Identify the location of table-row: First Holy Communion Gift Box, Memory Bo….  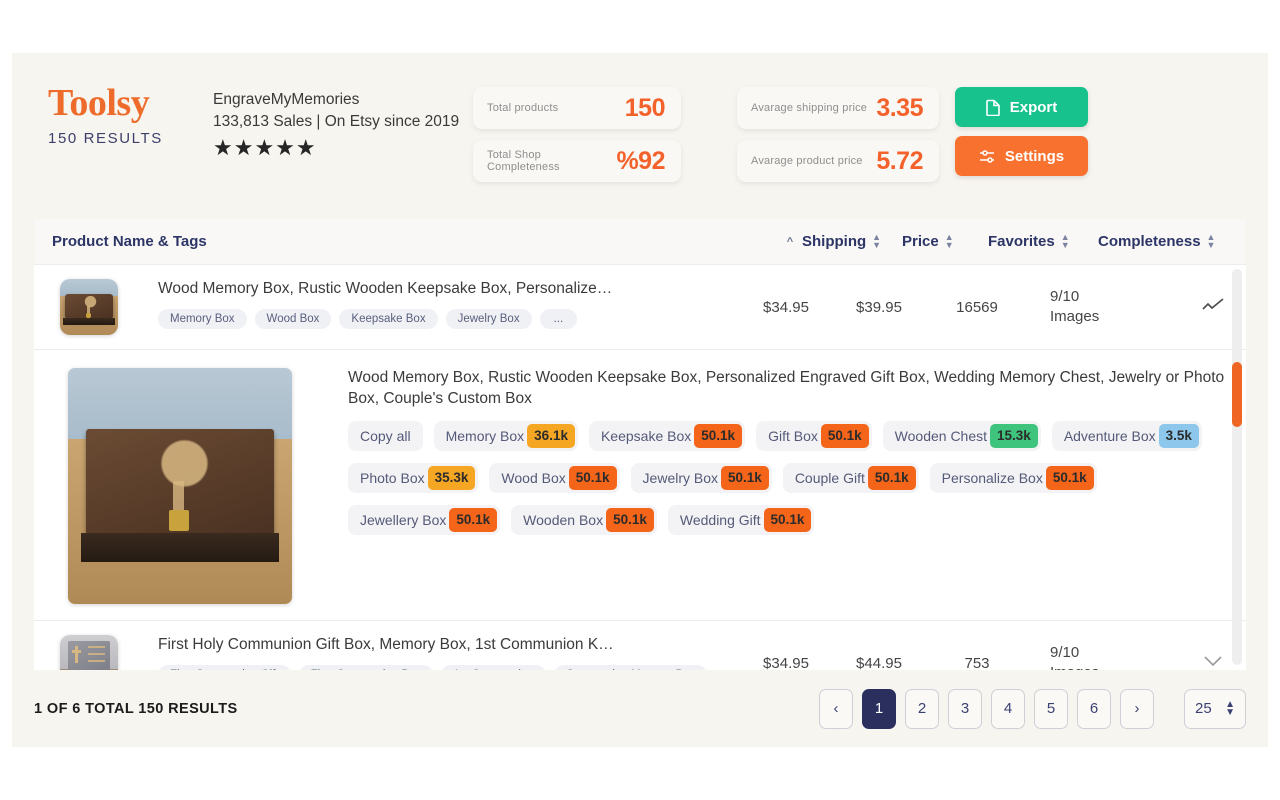
(640, 645).